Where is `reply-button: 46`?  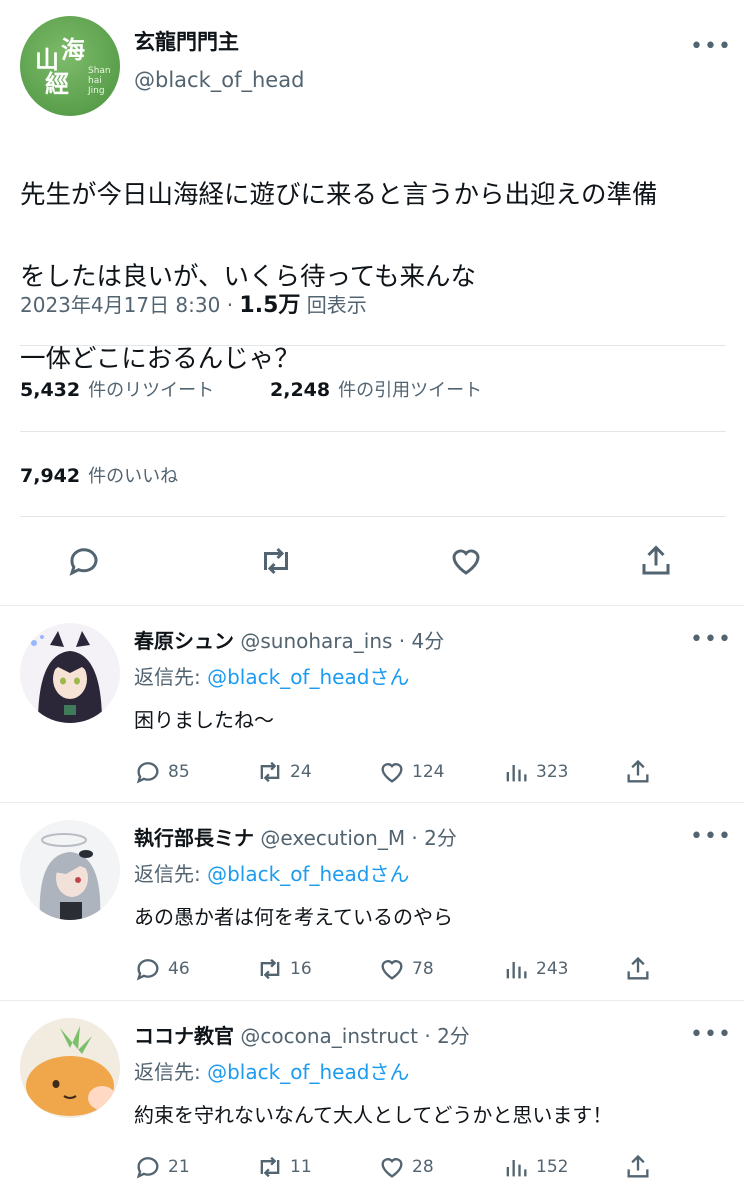 reply-button: 46 is located at coordinates (162, 969).